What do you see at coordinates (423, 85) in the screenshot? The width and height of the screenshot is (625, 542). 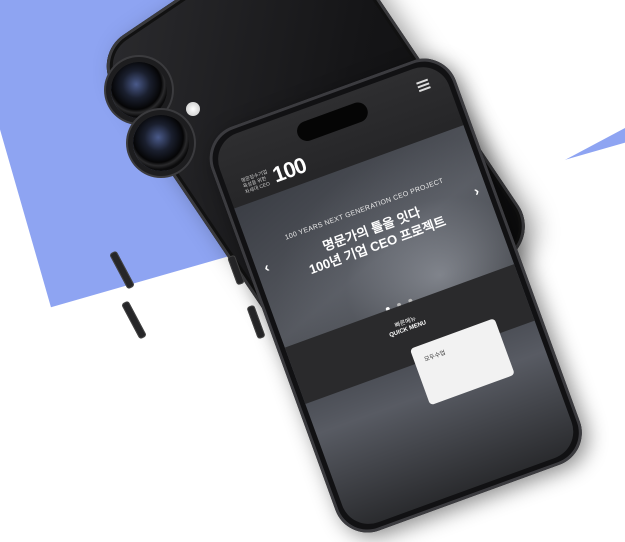 I see `menu-icon` at bounding box center [423, 85].